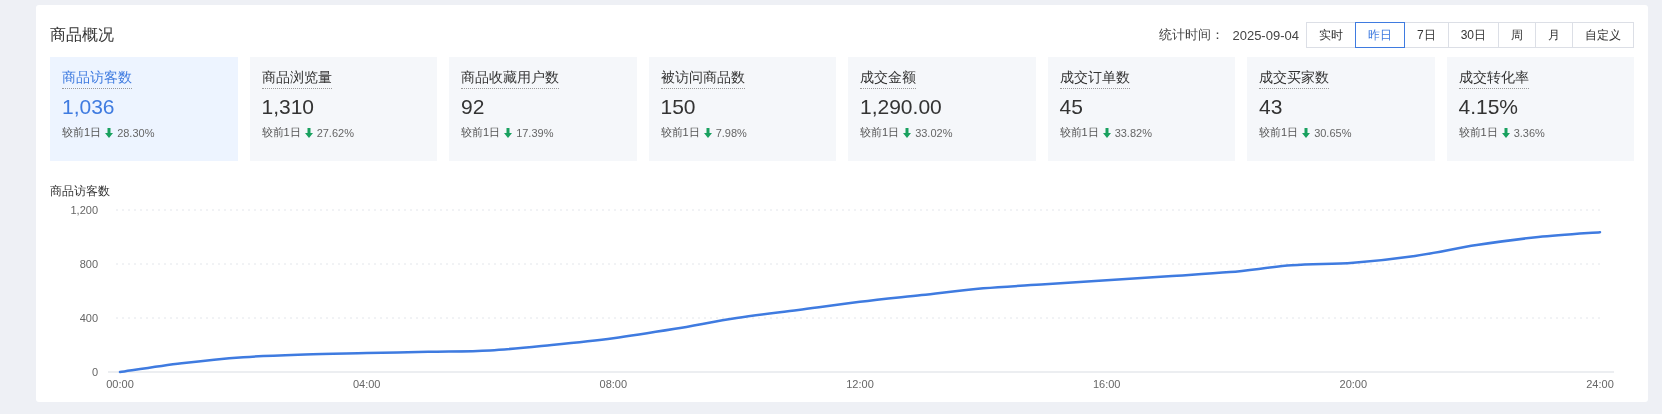 This screenshot has height=414, width=1662. I want to click on range-tab: 昨日, so click(1379, 35).